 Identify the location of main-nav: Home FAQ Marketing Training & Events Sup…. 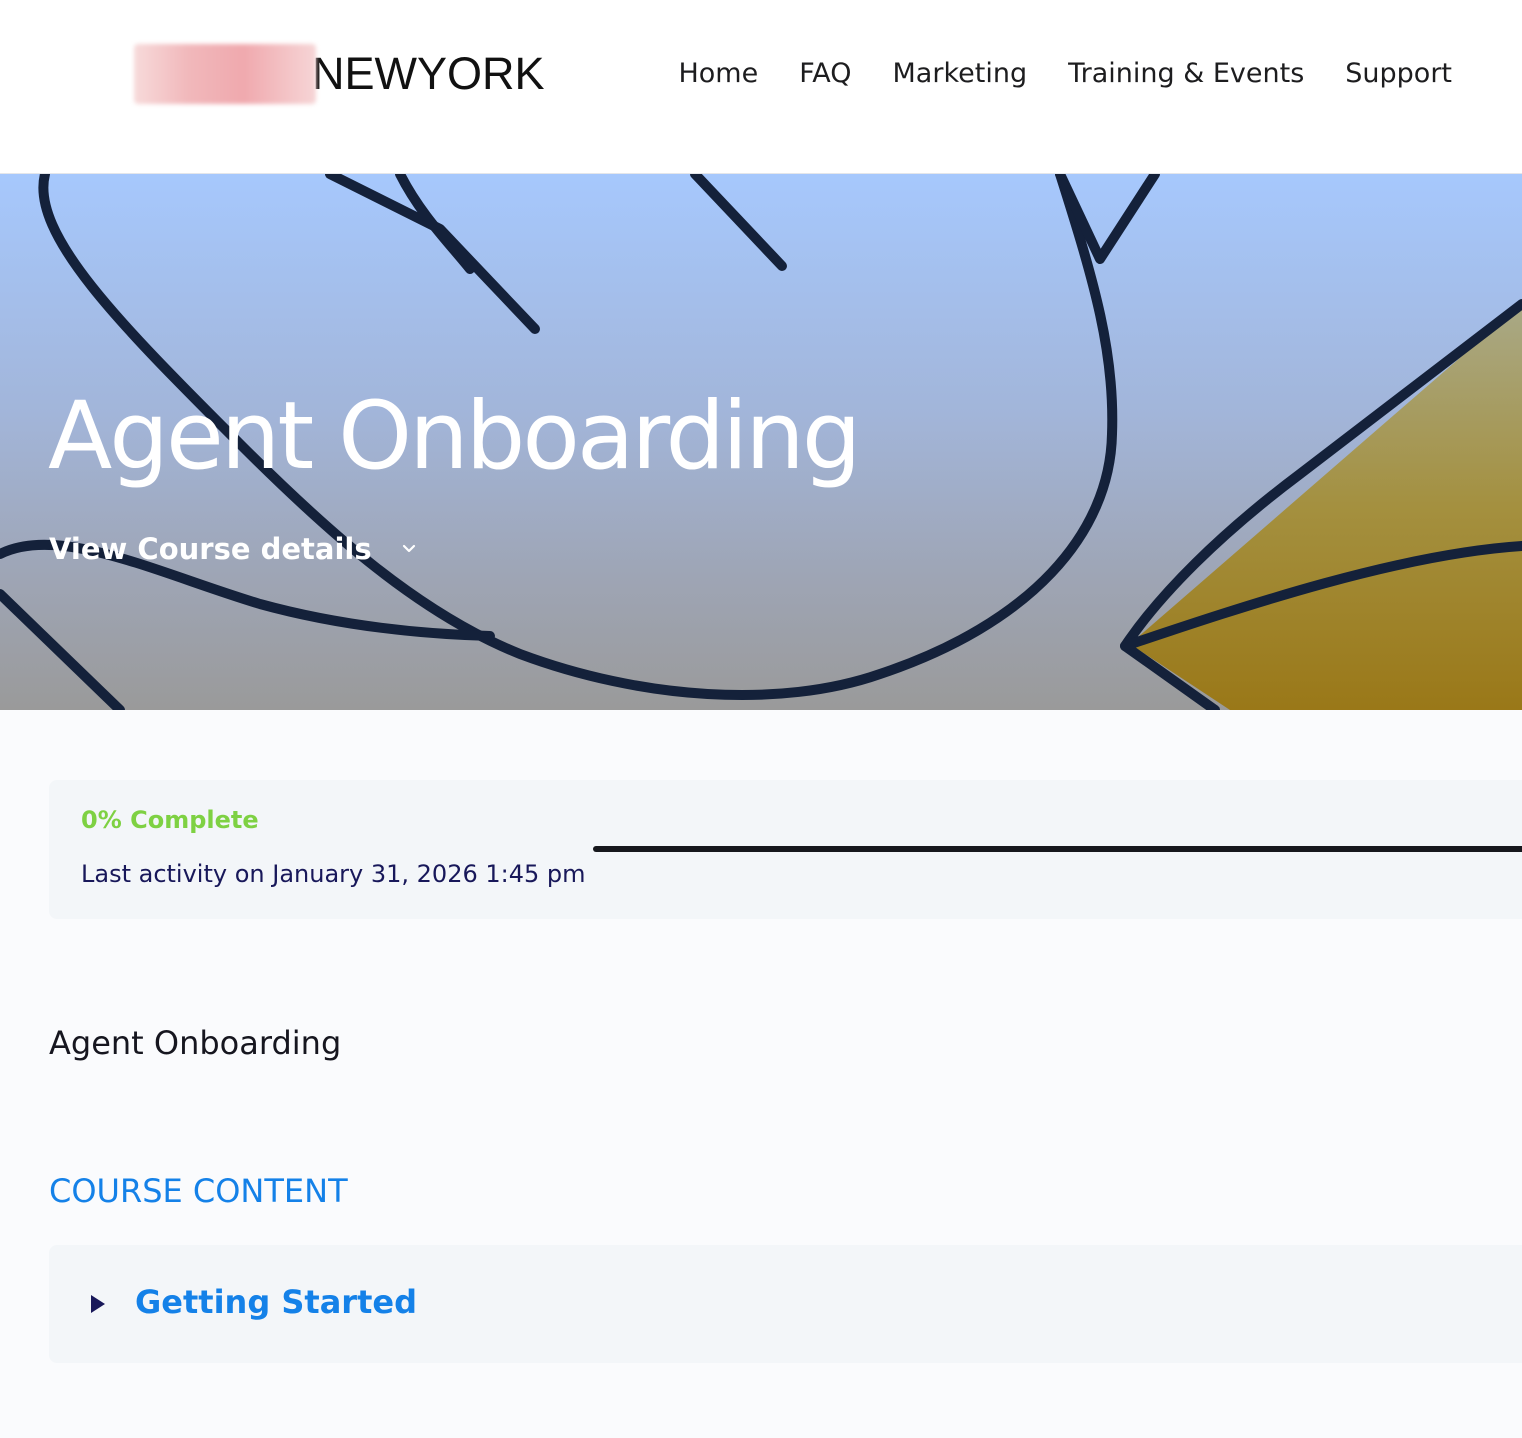
(1065, 74).